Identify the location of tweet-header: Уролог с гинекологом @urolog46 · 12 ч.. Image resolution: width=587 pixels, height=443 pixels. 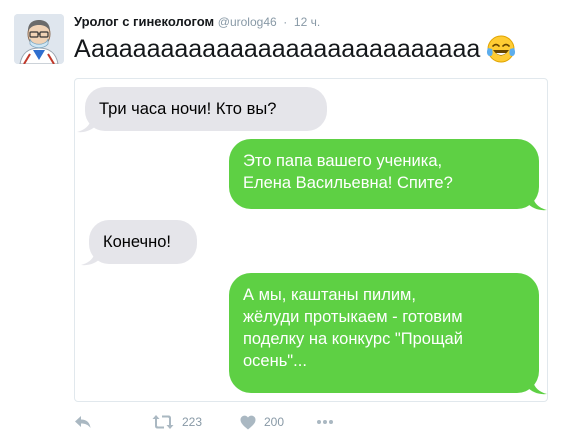
(197, 22).